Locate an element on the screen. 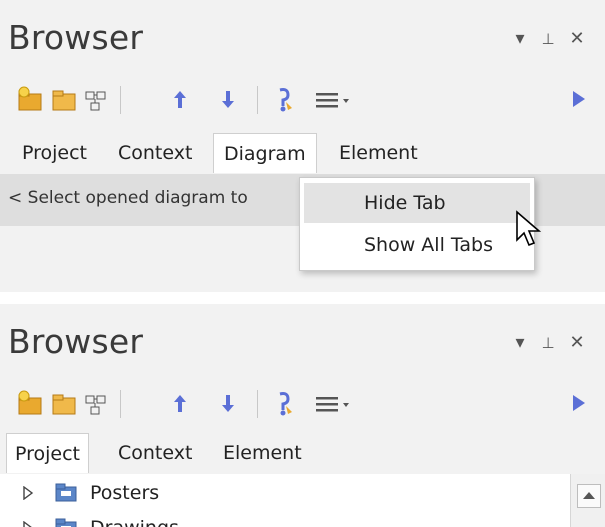 Image resolution: width=605 pixels, height=527 pixels. project-tree: Posters Drawings is located at coordinates (302, 500).